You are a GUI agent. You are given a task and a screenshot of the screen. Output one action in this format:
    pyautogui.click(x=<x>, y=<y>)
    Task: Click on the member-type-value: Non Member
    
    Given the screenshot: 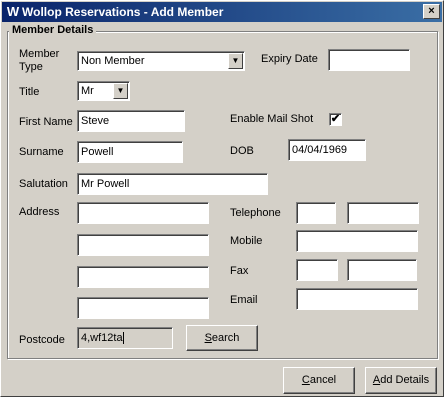 What is the action you would take?
    pyautogui.click(x=113, y=61)
    